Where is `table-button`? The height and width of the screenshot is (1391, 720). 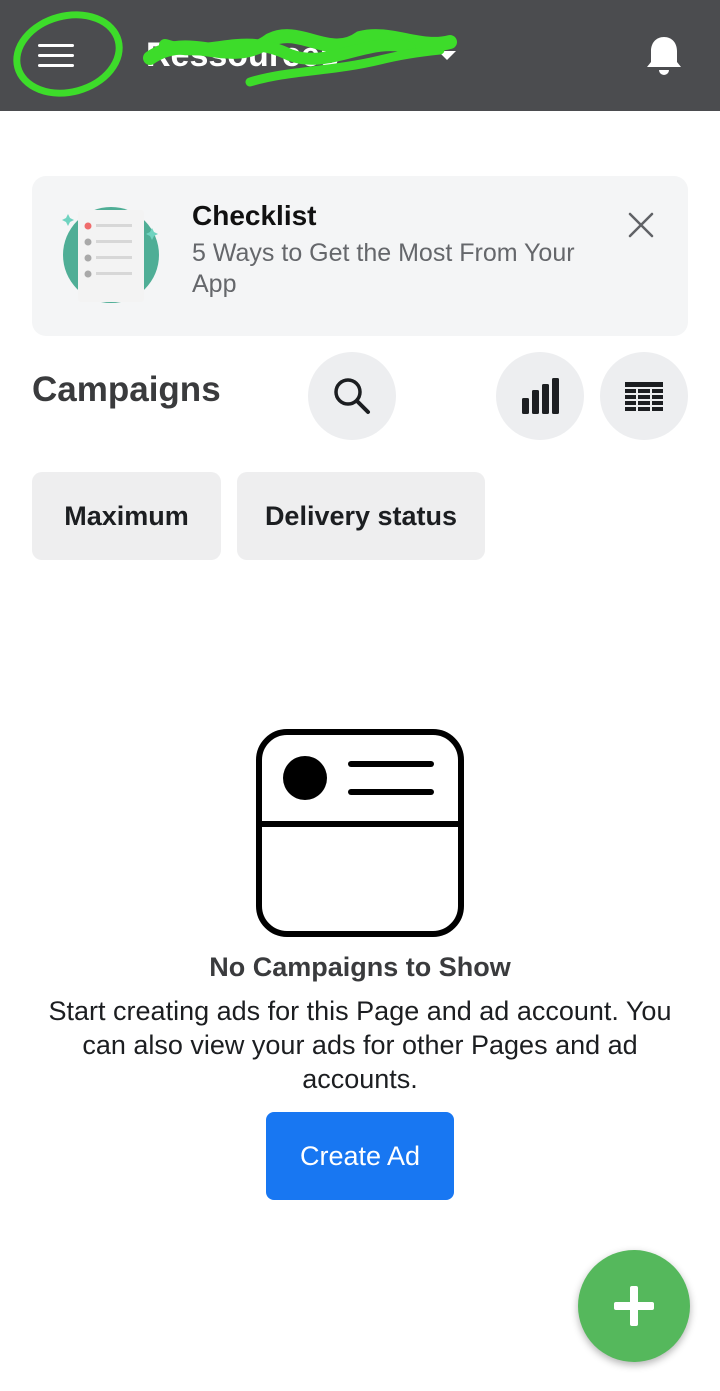
table-button is located at coordinates (644, 396).